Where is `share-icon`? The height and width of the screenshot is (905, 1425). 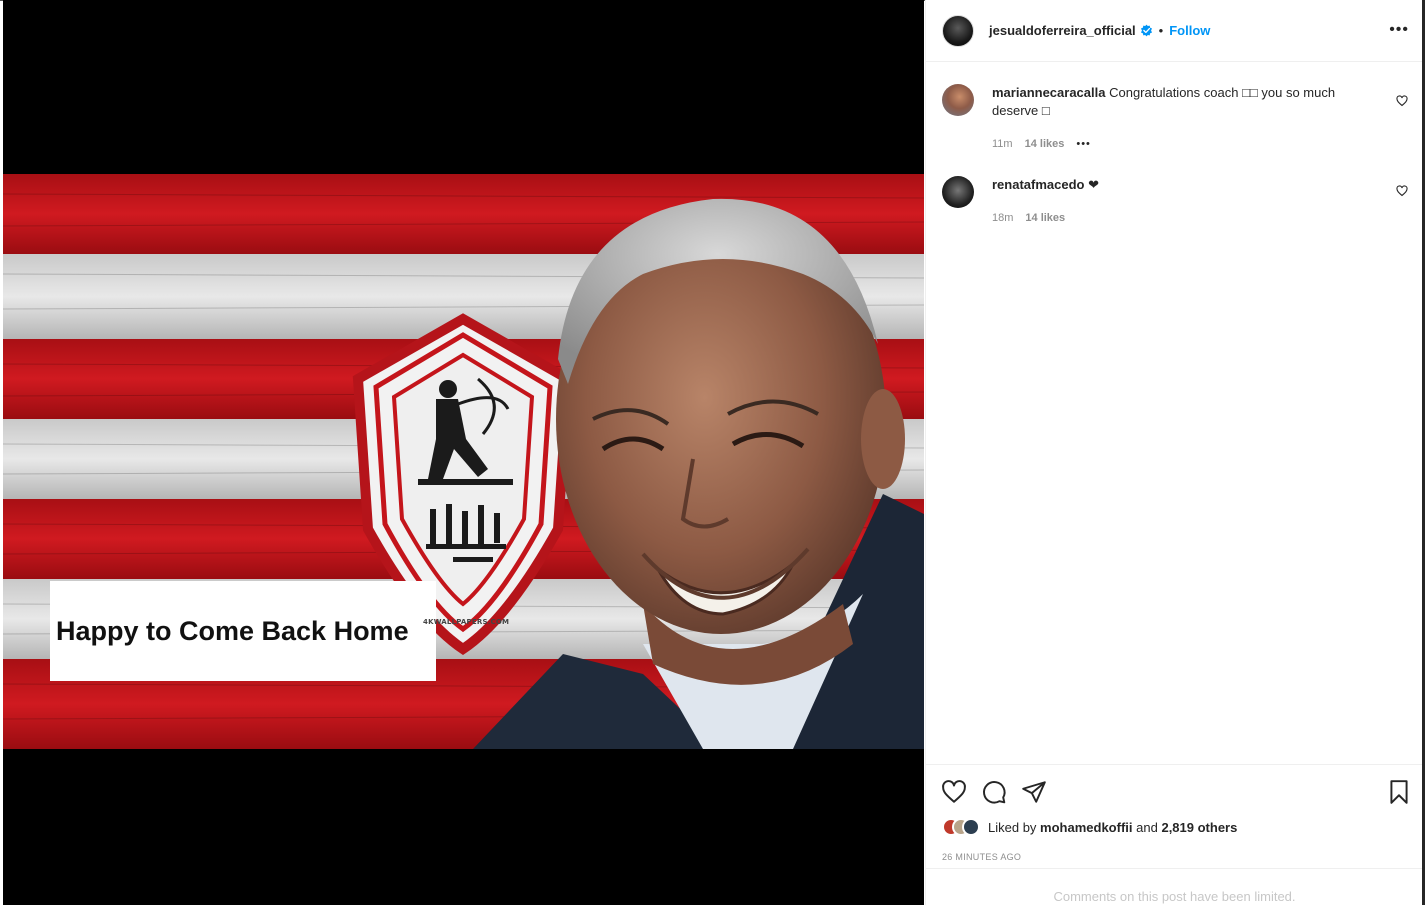 share-icon is located at coordinates (1034, 792).